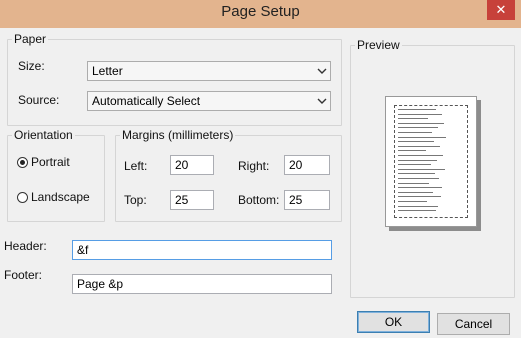 The width and height of the screenshot is (521, 338). Describe the element at coordinates (202, 250) in the screenshot. I see `header-input` at that location.